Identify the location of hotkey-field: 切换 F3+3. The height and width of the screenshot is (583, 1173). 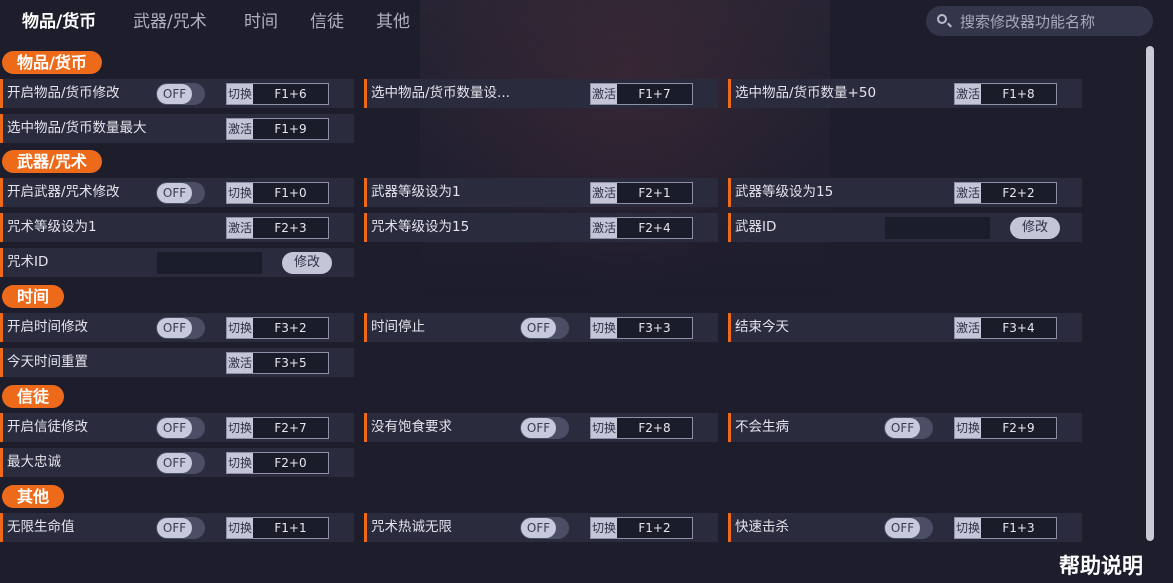
(641, 328).